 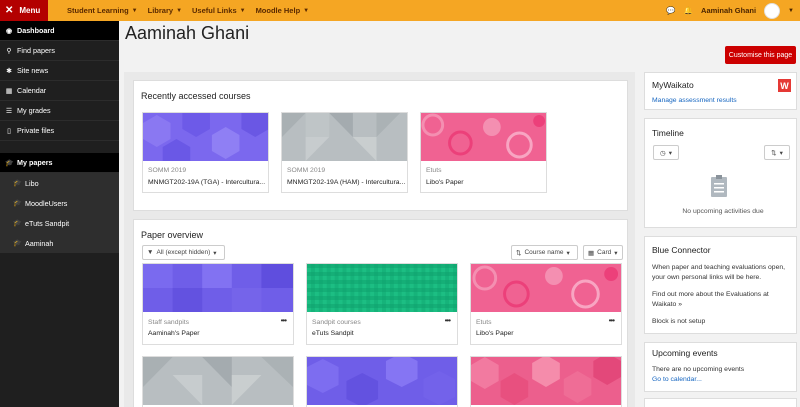 I want to click on paper-card: ••• Staff sandpits Aaminah's Paper, so click(x=218, y=304).